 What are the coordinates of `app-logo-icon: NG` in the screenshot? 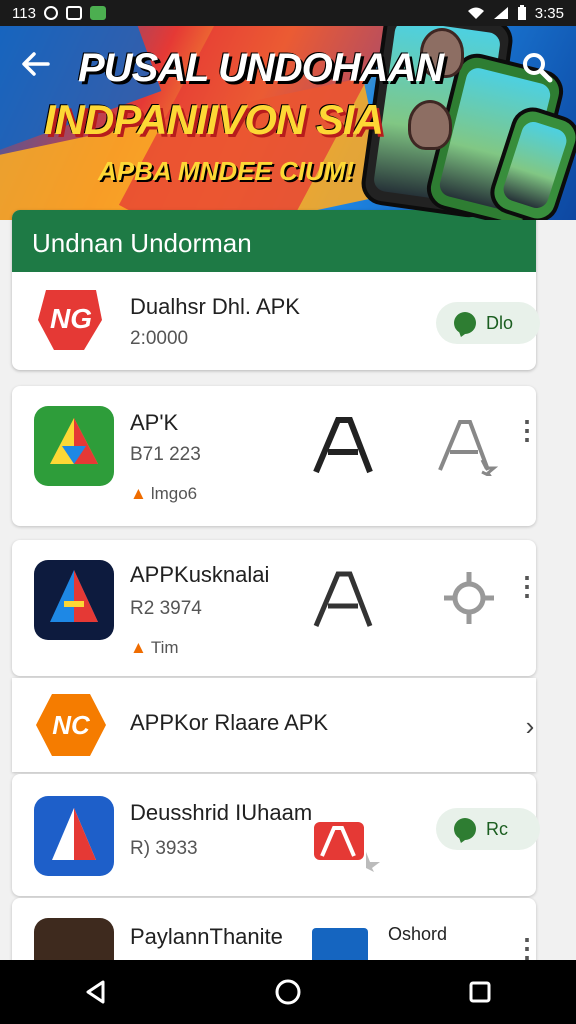 It's located at (71, 317).